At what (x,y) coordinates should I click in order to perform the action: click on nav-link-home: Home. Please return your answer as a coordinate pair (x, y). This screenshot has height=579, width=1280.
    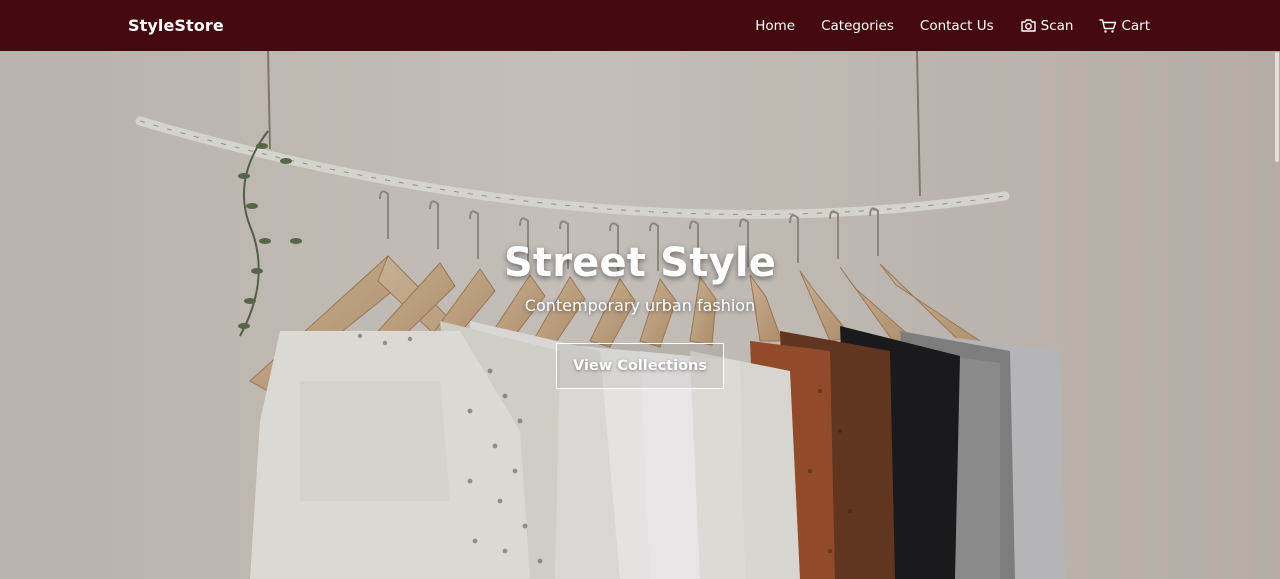
    Looking at the image, I should click on (775, 26).